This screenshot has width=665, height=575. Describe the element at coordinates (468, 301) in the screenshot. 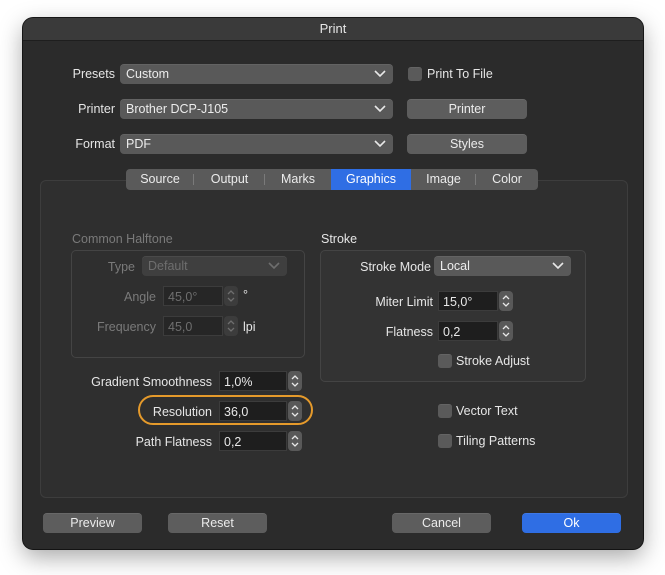

I see `miter-limit-field: 15,0°` at that location.